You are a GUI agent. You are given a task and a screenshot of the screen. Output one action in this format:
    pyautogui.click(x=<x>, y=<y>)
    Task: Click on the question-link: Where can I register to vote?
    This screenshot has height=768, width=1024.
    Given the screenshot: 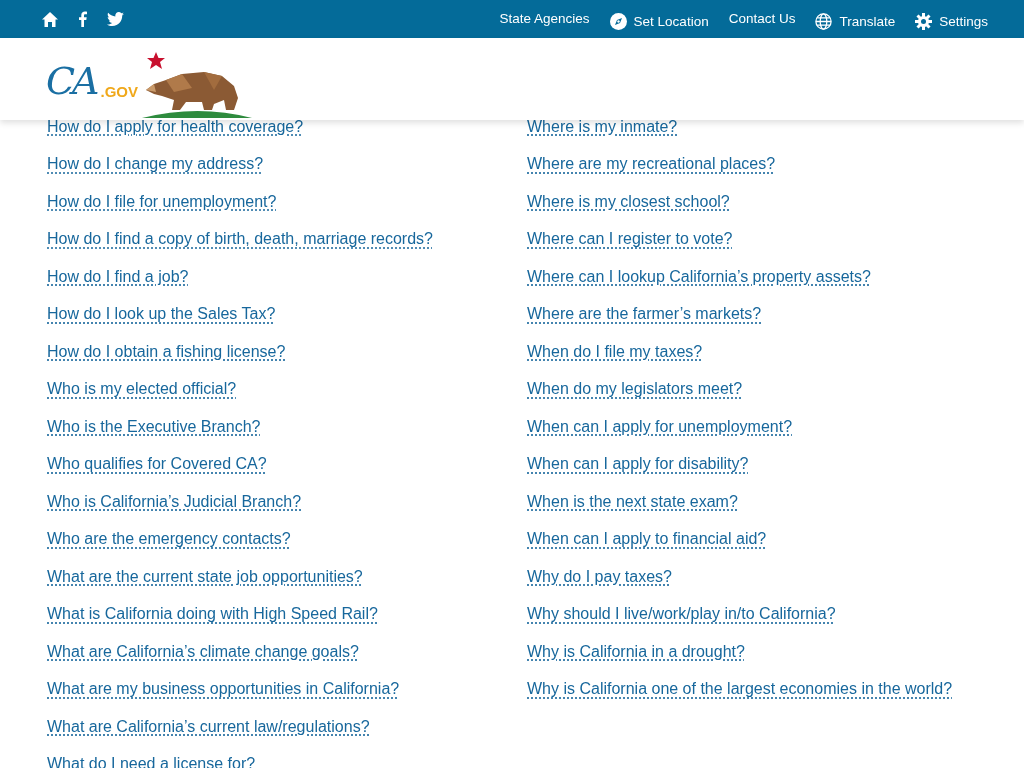 What is the action you would take?
    pyautogui.click(x=630, y=239)
    